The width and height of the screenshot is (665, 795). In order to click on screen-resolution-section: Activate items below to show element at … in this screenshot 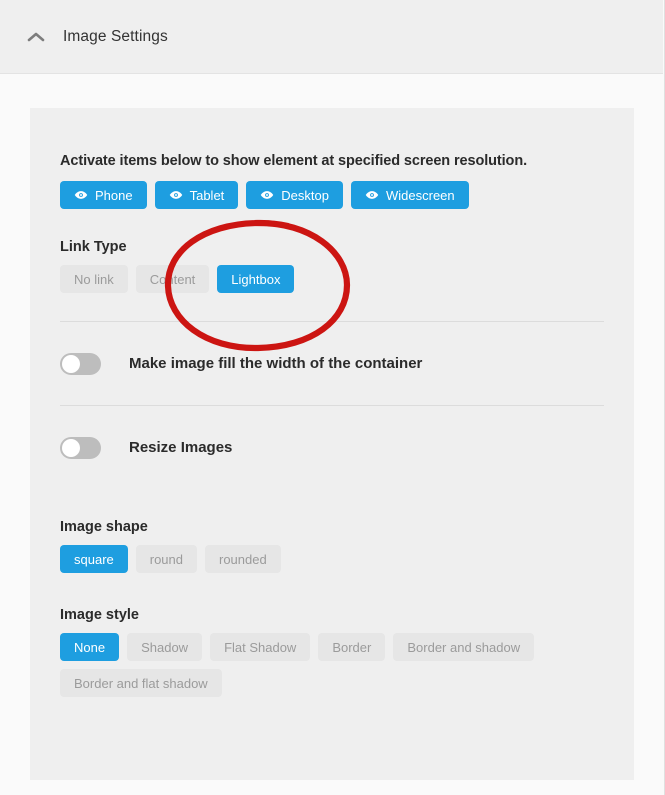, I will do `click(332, 181)`.